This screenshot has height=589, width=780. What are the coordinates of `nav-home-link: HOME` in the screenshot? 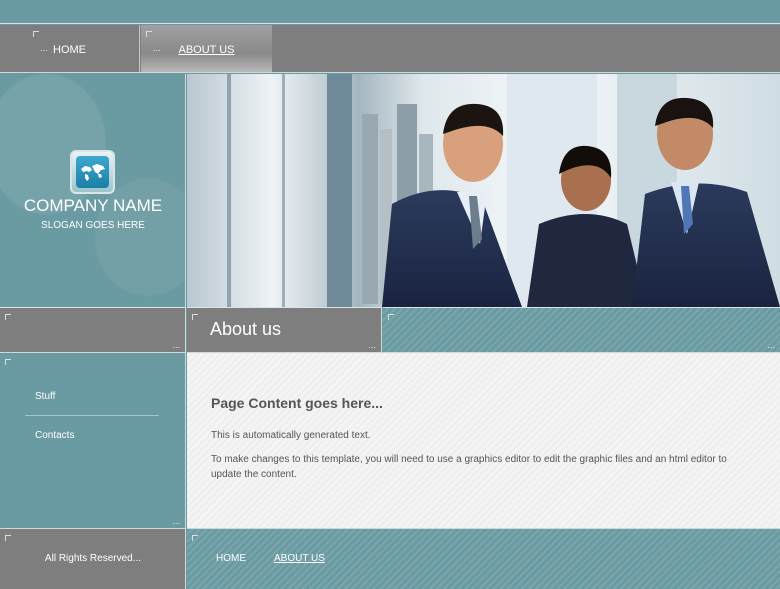 It's located at (70, 48).